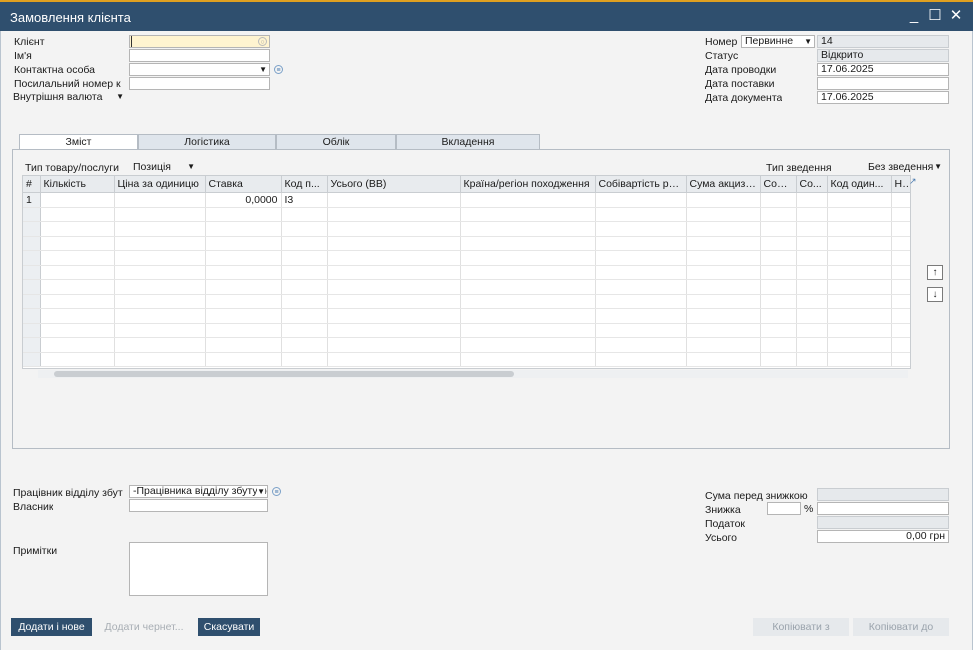 The image size is (973, 650). What do you see at coordinates (262, 41) in the screenshot?
I see `search-icon: ○` at bounding box center [262, 41].